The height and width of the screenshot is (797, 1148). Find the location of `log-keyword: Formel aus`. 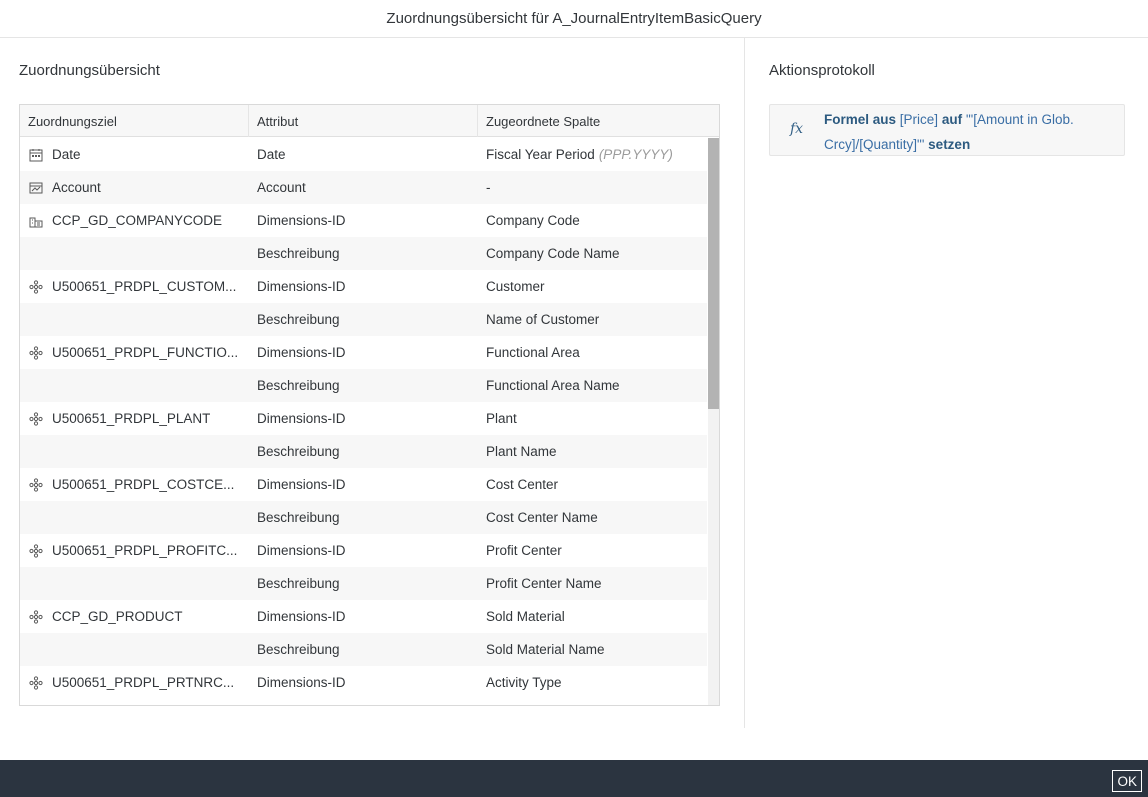

log-keyword: Formel aus is located at coordinates (860, 119).